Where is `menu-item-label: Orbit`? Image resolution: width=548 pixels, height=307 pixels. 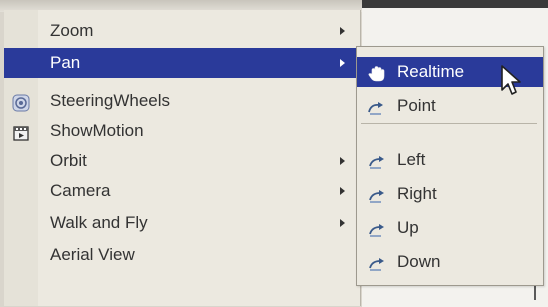
menu-item-label: Orbit is located at coordinates (68, 160).